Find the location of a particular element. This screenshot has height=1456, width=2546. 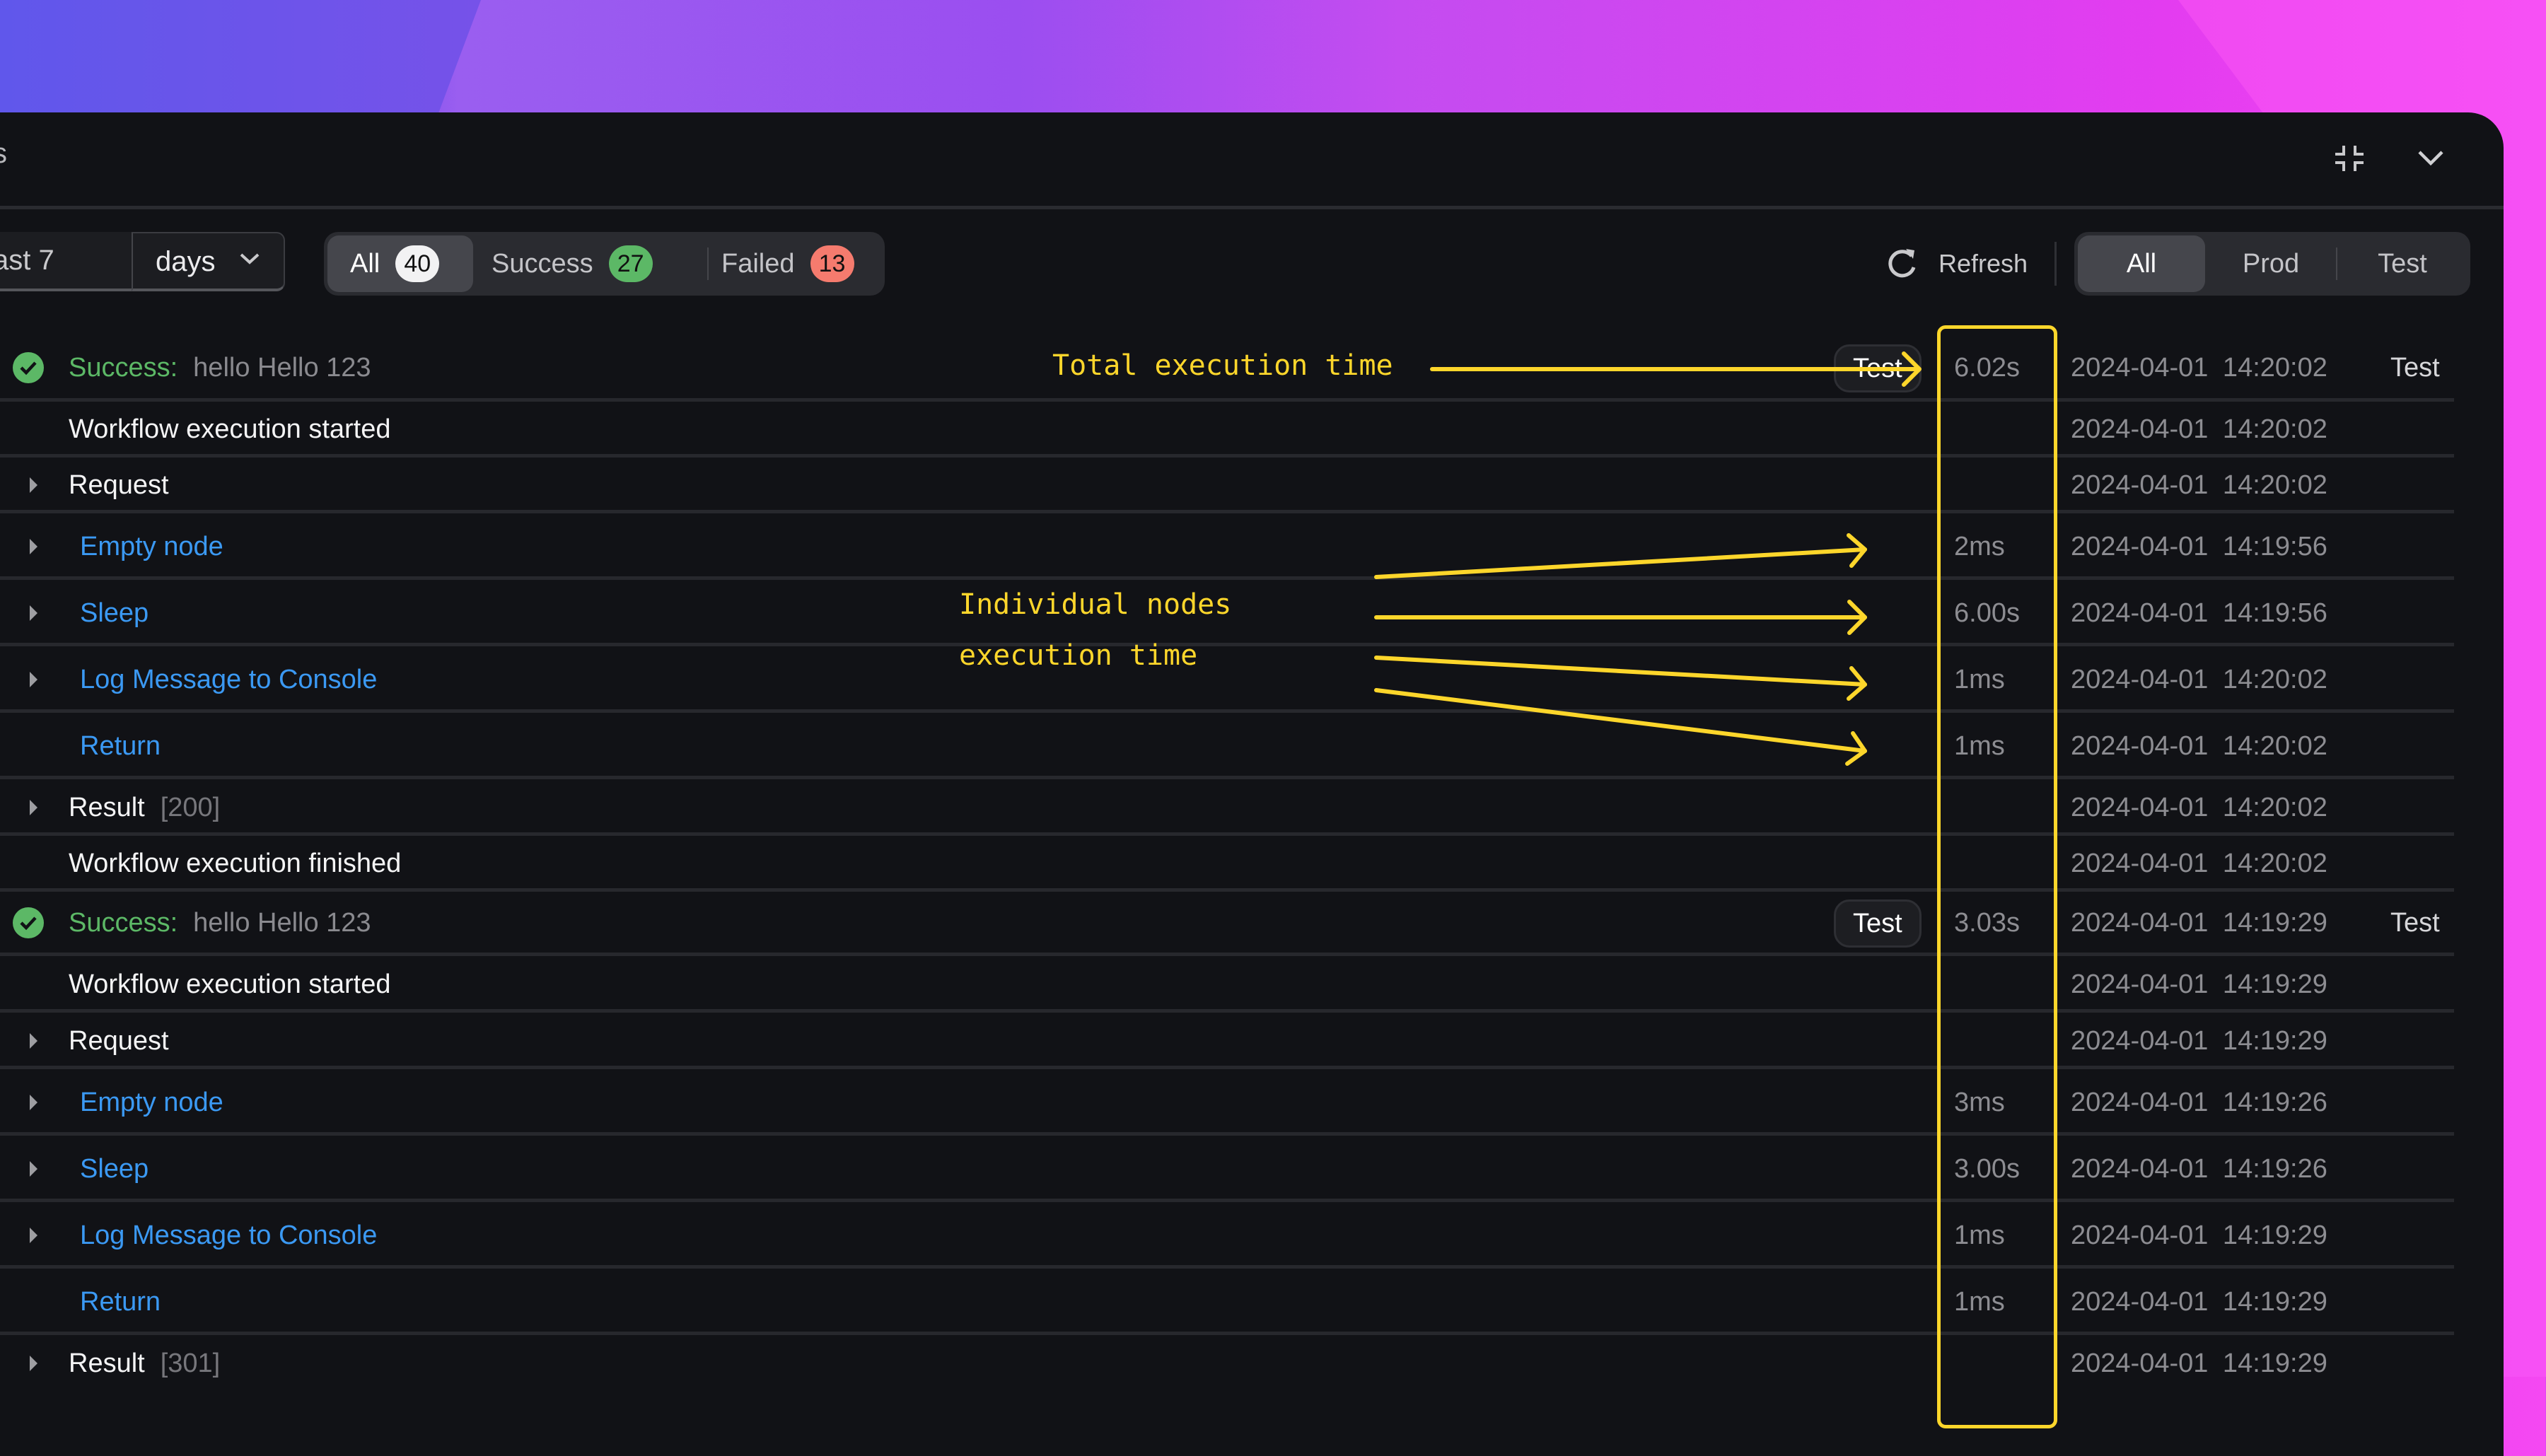

event-label: Result is located at coordinates (107, 807).